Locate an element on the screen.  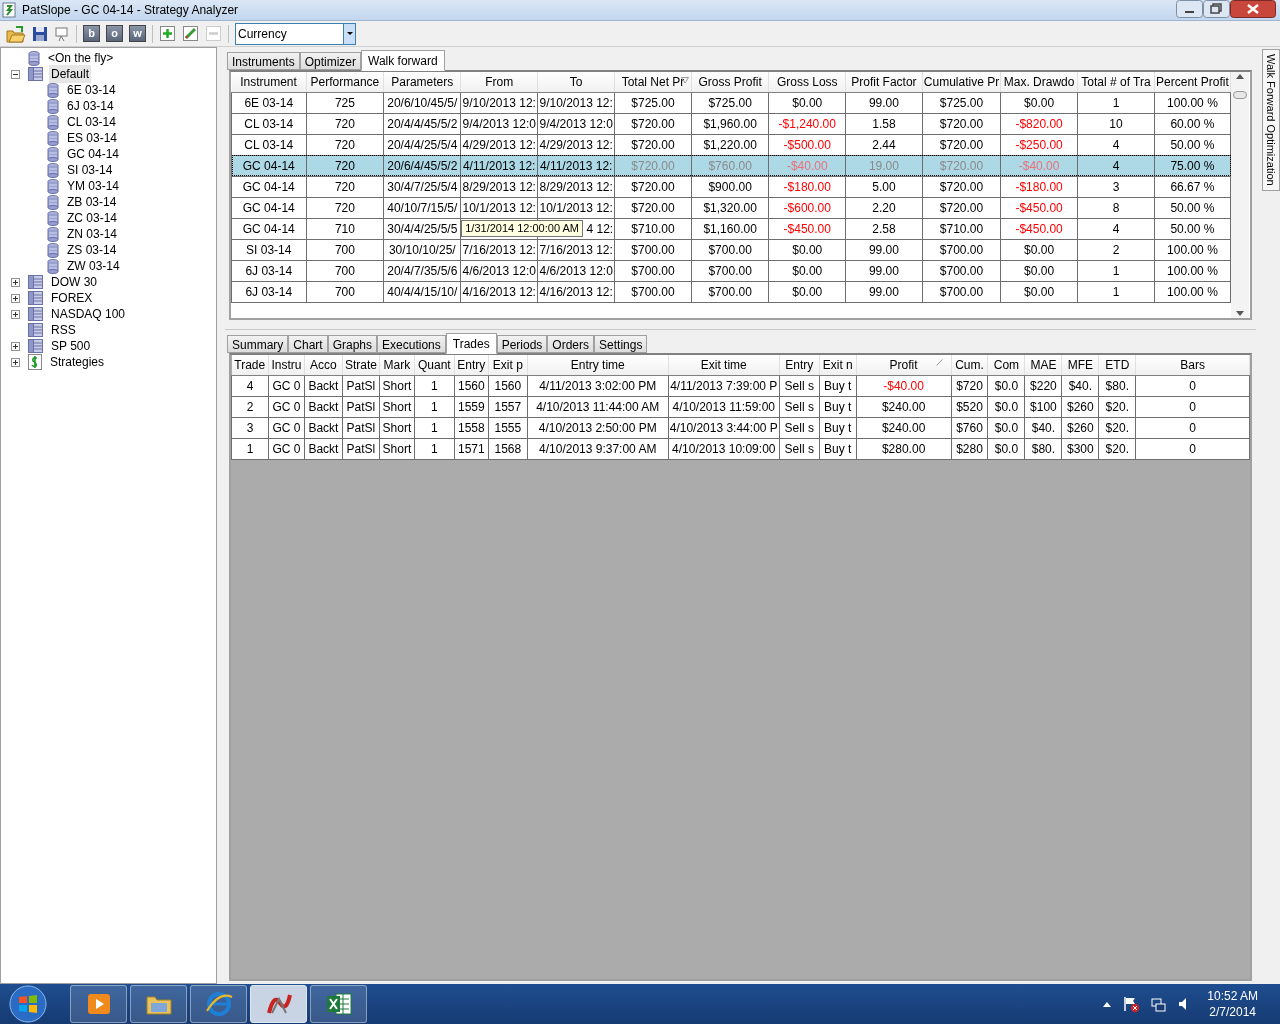
tree-item: <On the fly> is located at coordinates (81, 58).